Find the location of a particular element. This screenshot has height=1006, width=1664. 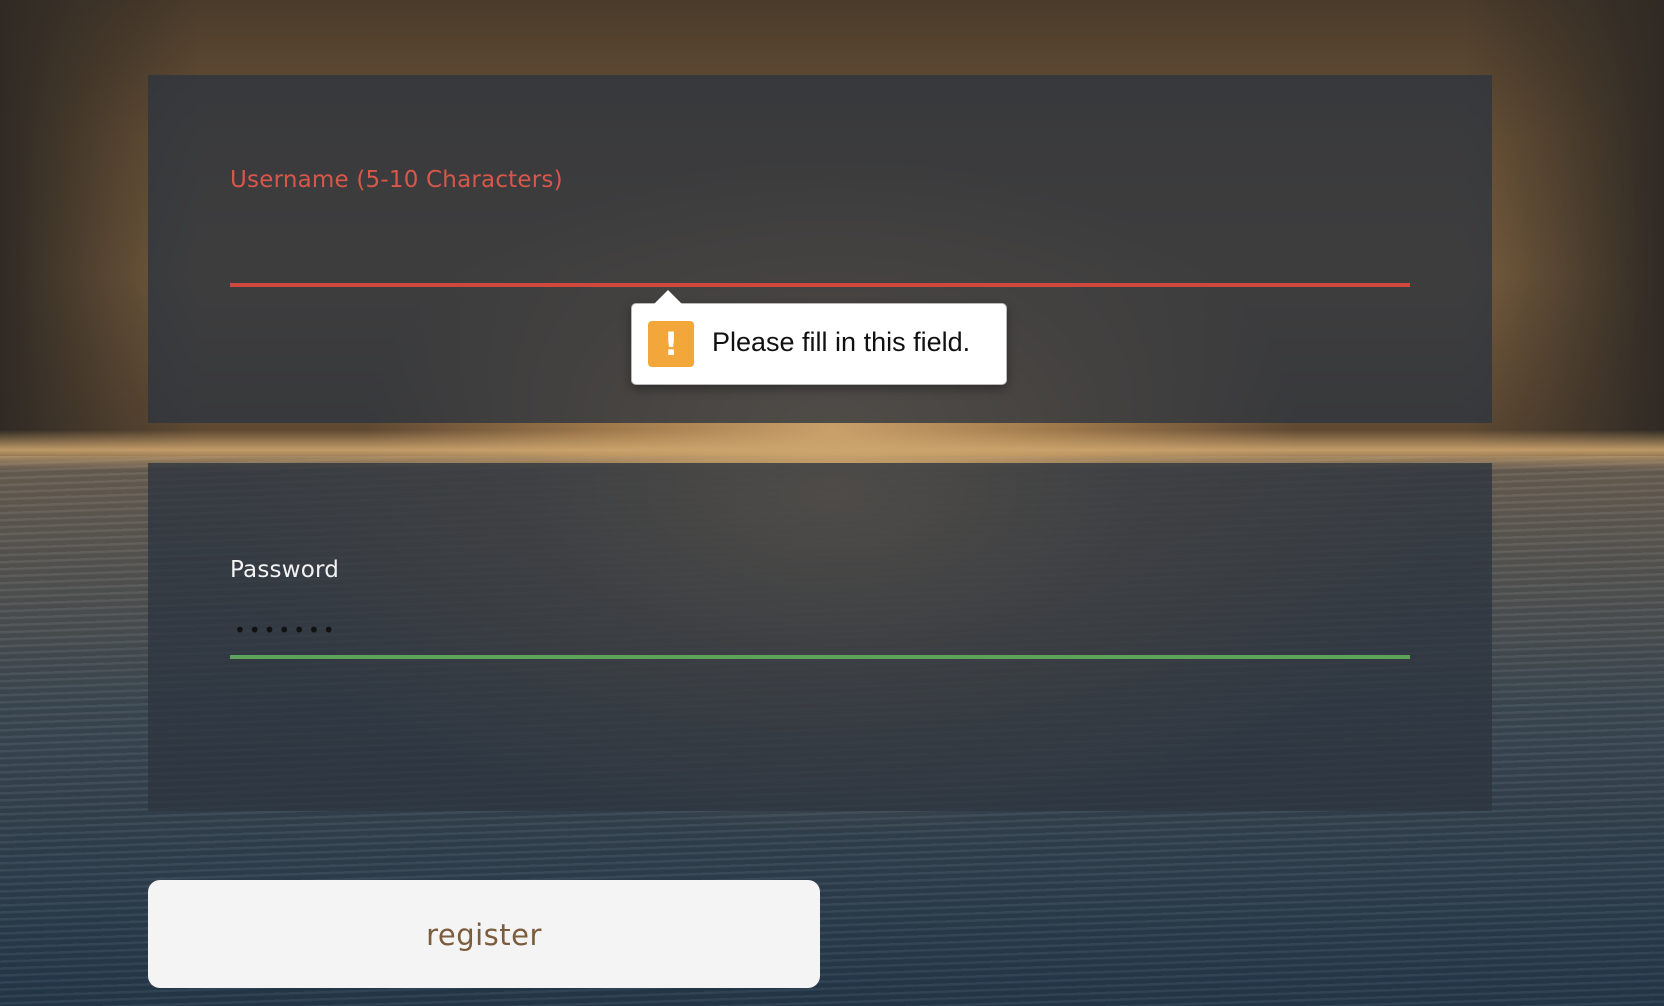

validation-message: Please fill in this field. is located at coordinates (841, 342).